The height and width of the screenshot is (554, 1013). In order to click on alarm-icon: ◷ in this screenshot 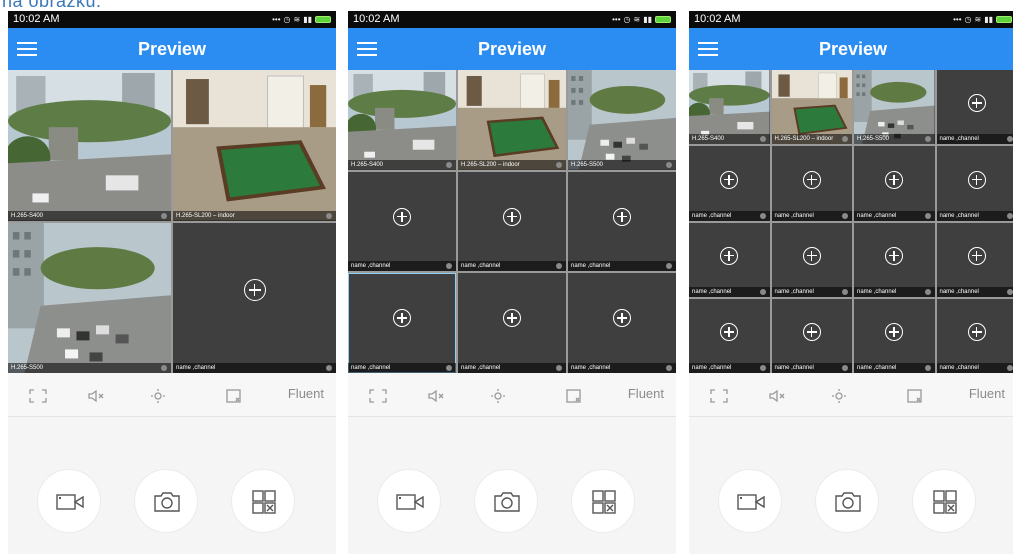, I will do `click(287, 19)`.